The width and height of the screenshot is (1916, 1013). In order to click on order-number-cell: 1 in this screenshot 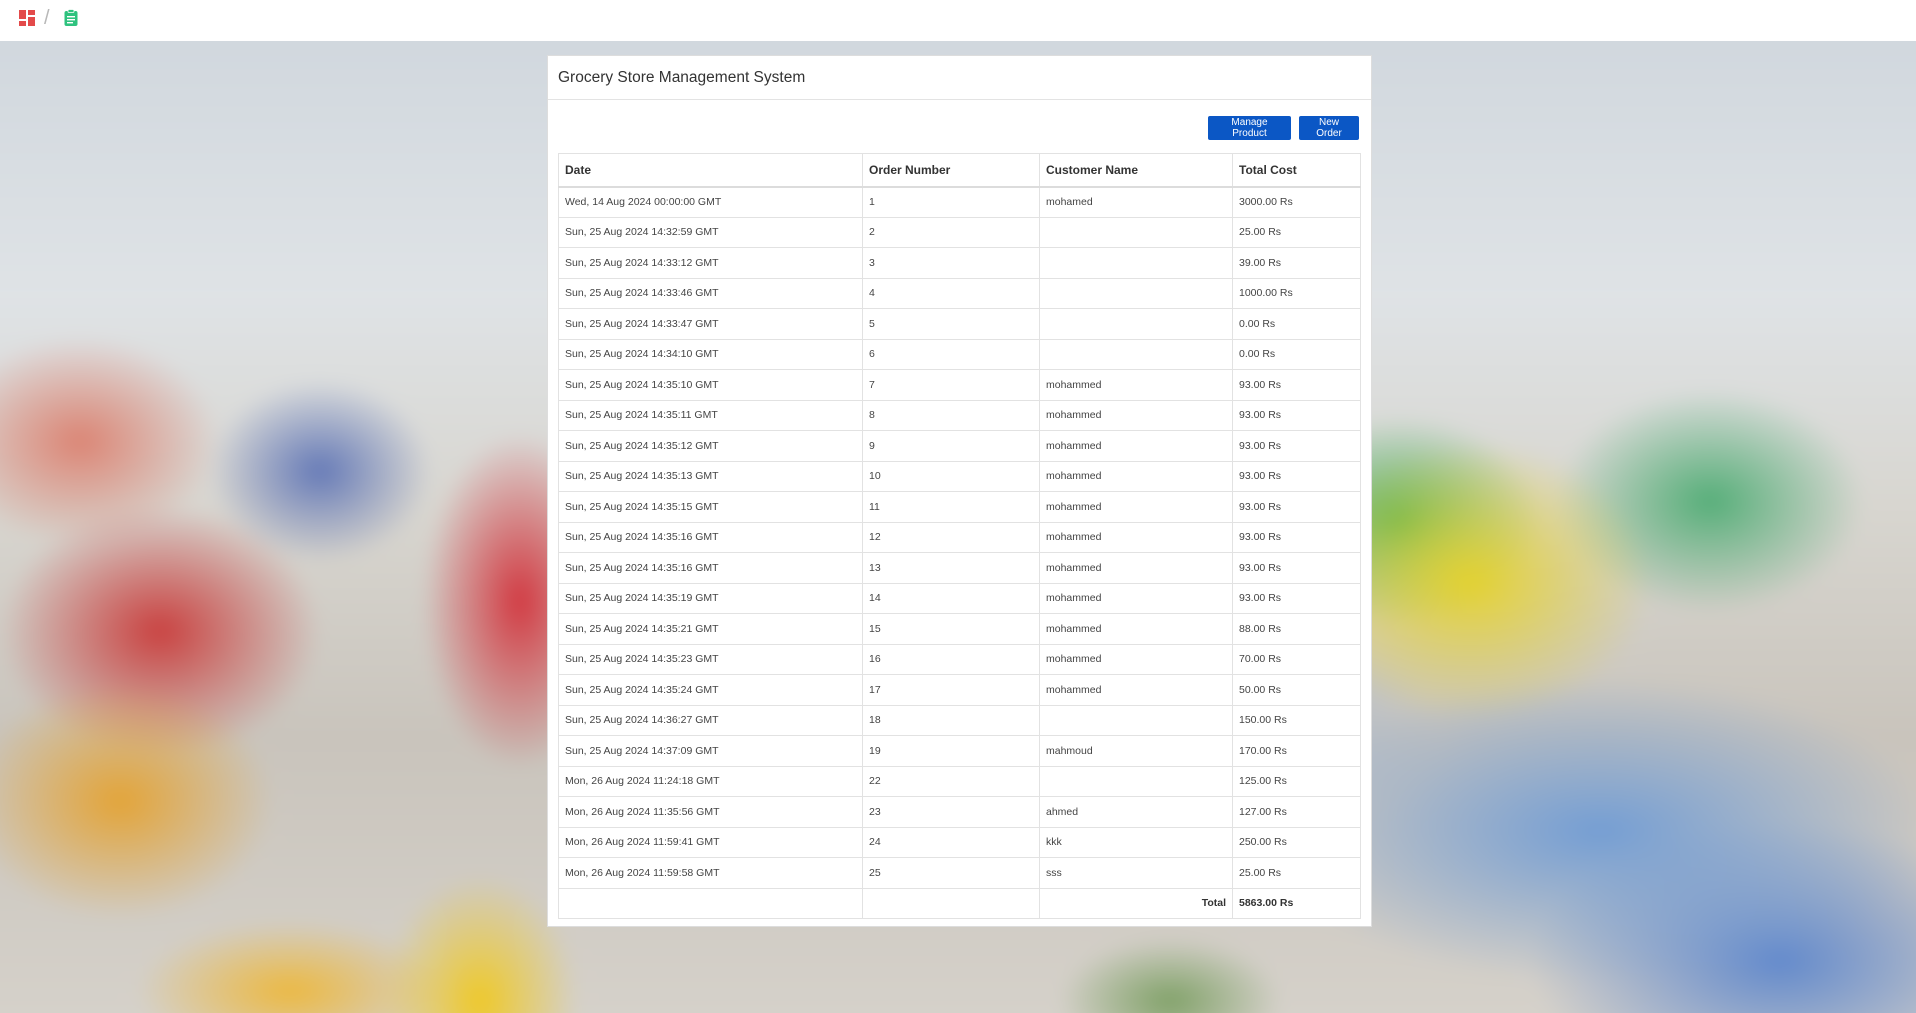, I will do `click(951, 202)`.